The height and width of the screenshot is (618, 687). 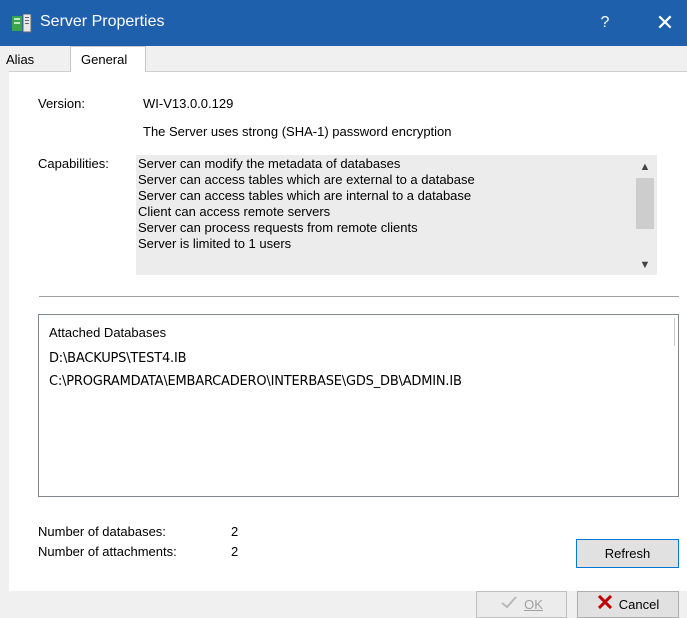 What do you see at coordinates (521, 604) in the screenshot?
I see `ok-button: OK` at bounding box center [521, 604].